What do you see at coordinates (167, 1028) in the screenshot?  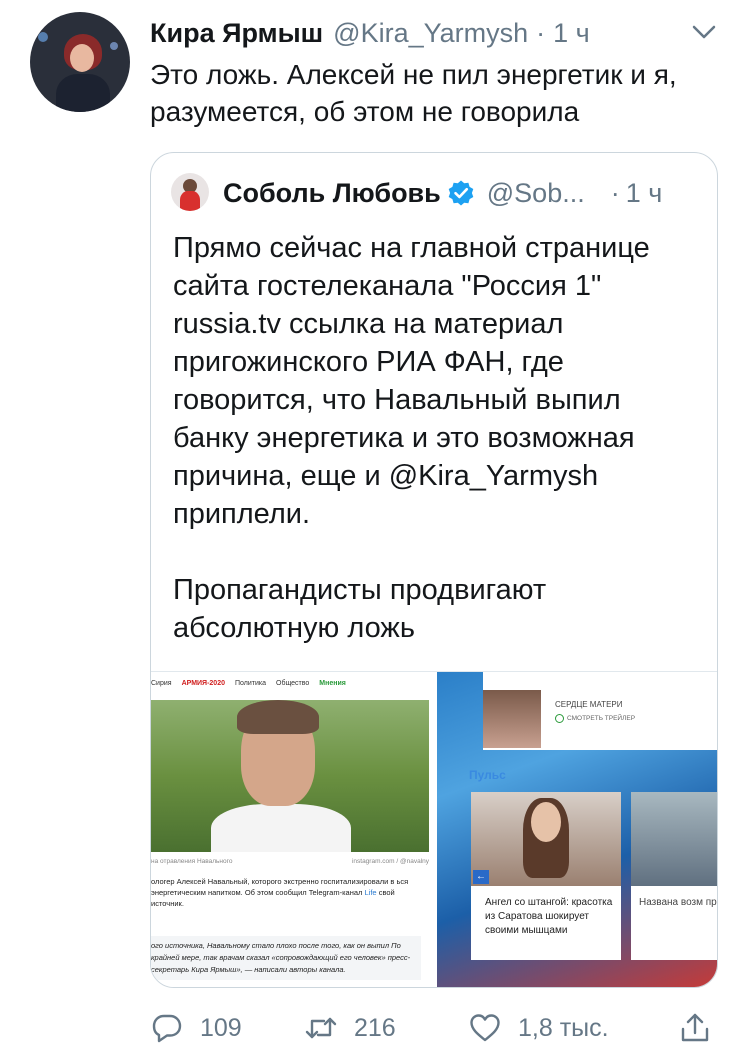 I see `reply-icon` at bounding box center [167, 1028].